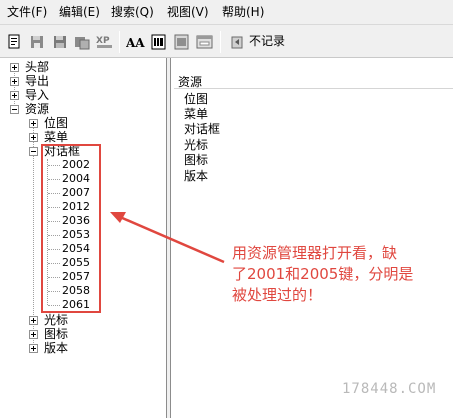  I want to click on annotation-line-2: 了2001和2005键，分明是, so click(323, 274).